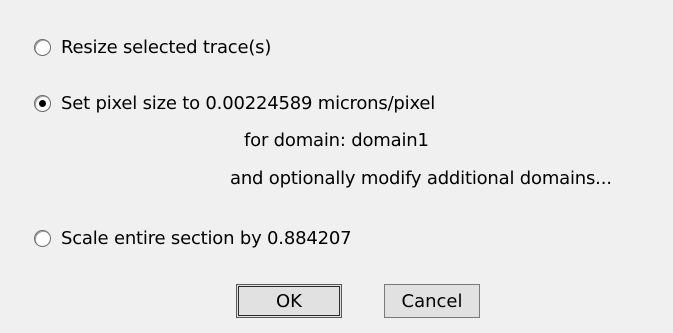 This screenshot has width=673, height=333. I want to click on cancel-button: Cancel, so click(432, 301).